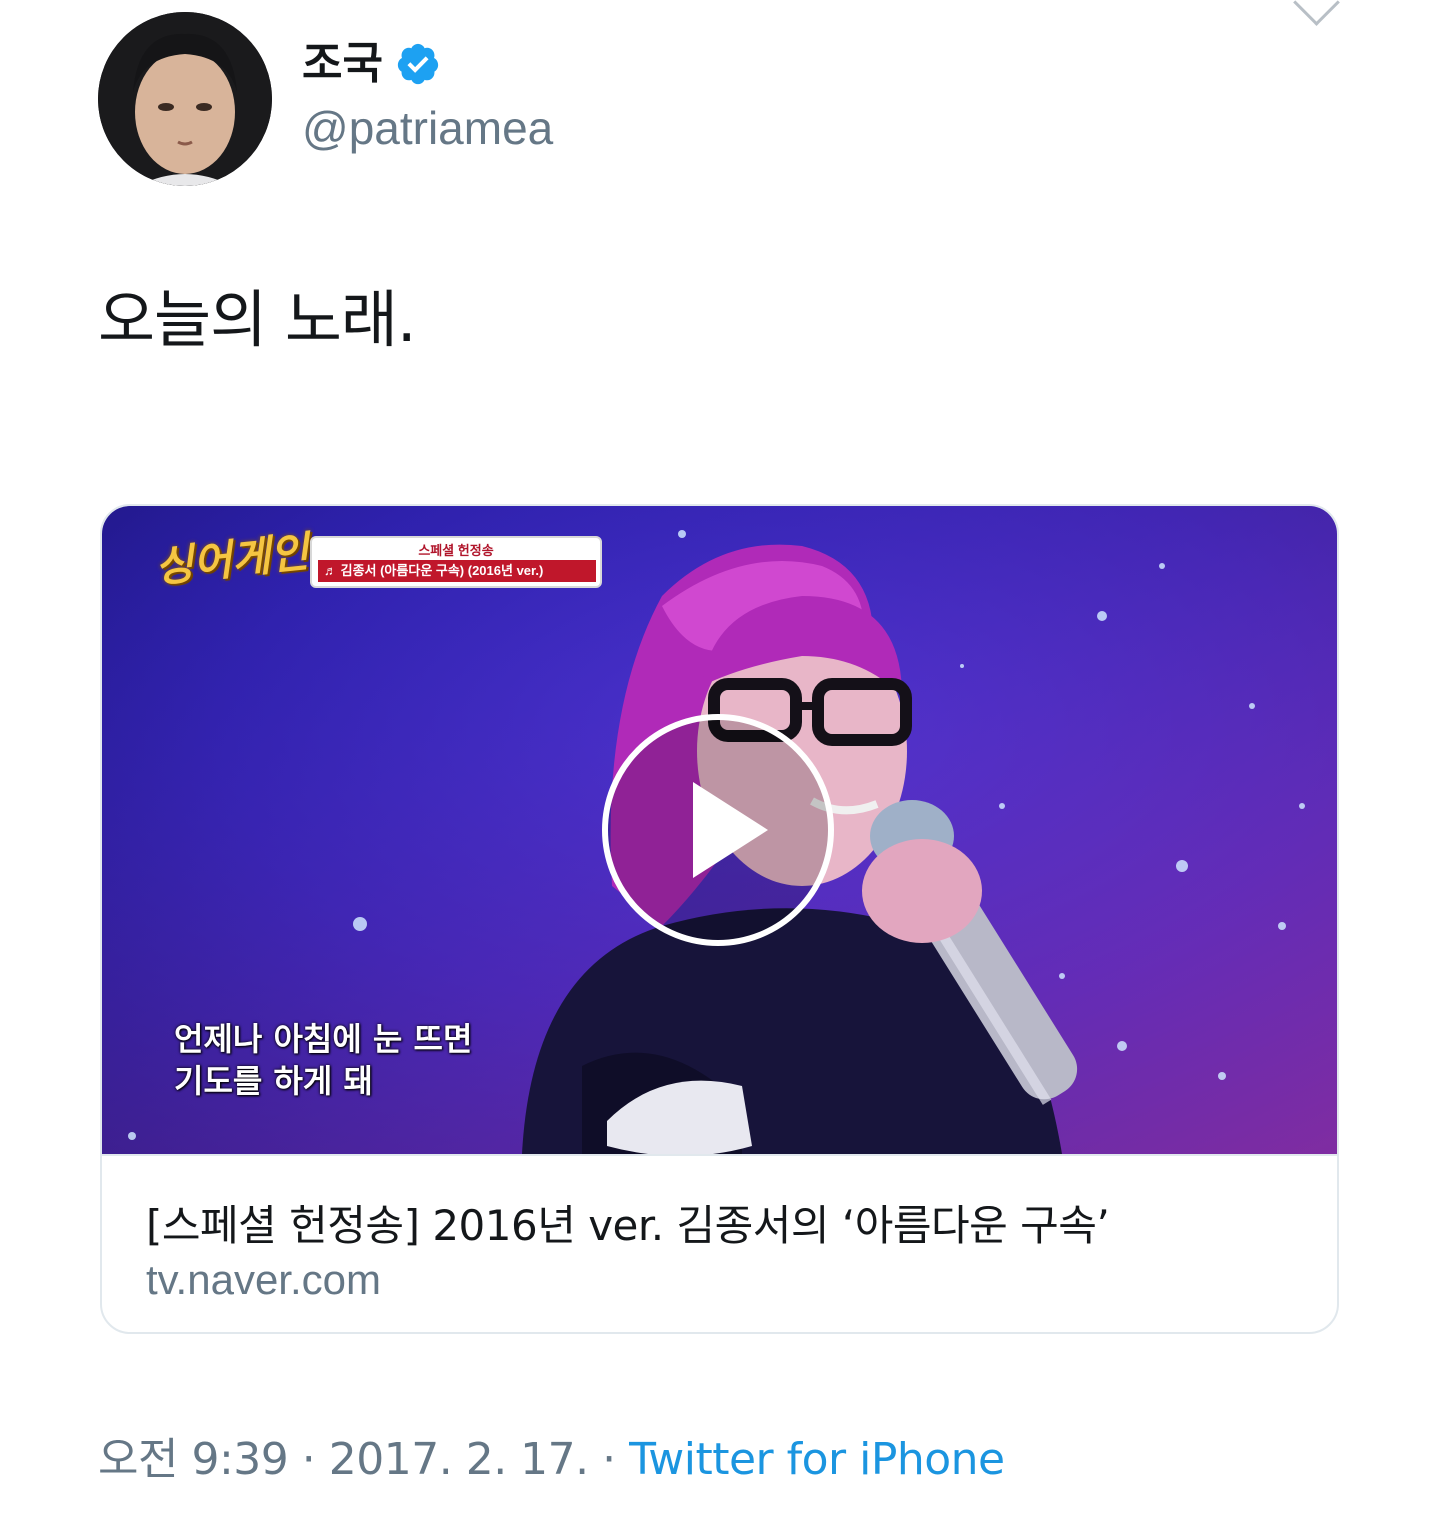  I want to click on subtitle-line-2: 기도를 하게 돼, so click(273, 1081).